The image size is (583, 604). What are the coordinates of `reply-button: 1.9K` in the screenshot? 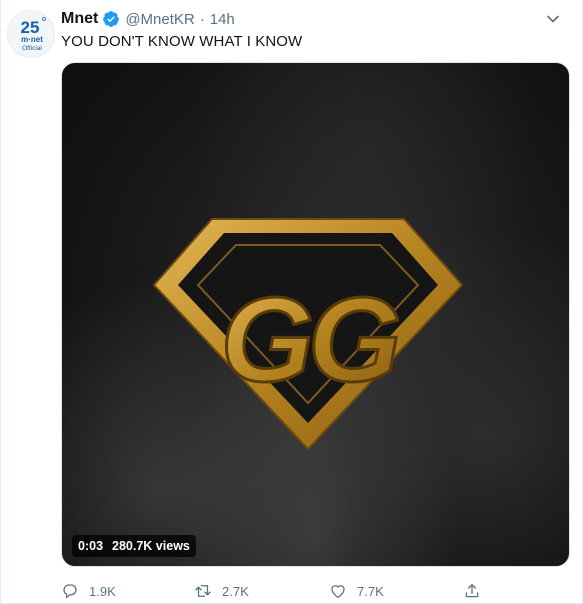 It's located at (88, 591).